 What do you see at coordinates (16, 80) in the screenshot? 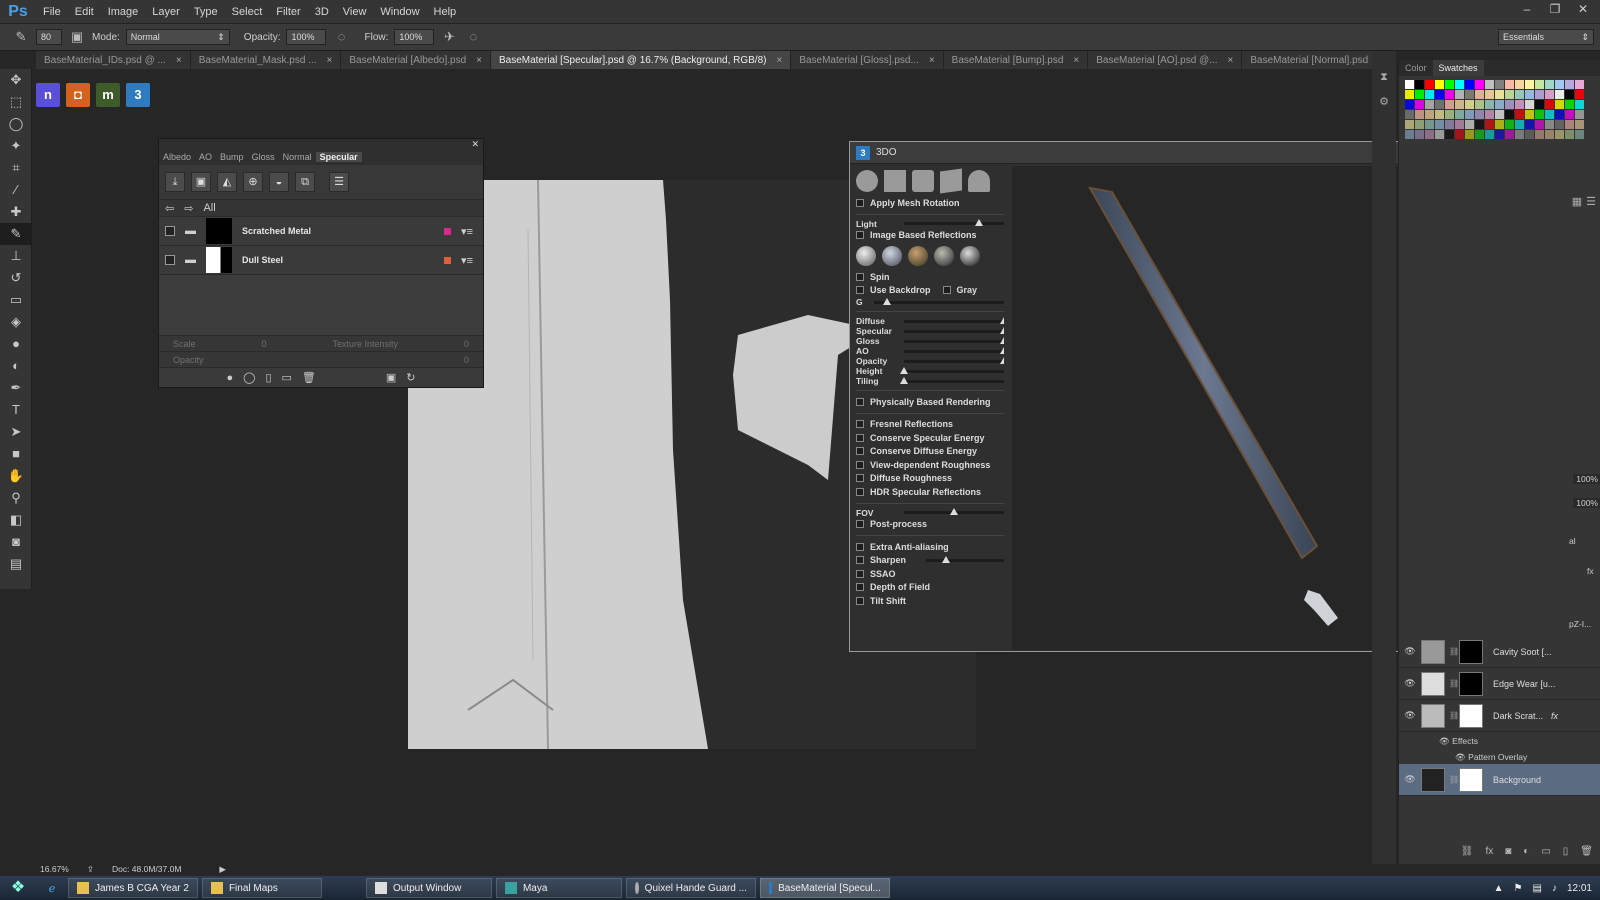
I see `move-tool-icon: ✥` at bounding box center [16, 80].